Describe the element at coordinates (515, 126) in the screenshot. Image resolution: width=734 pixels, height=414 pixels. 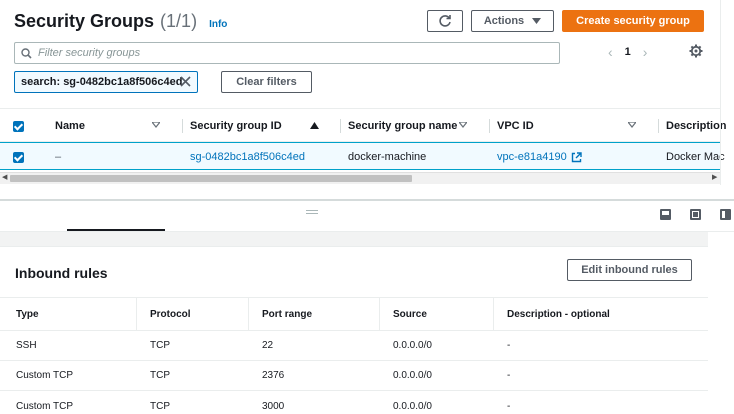
I see `column-label: VPC ID` at that location.